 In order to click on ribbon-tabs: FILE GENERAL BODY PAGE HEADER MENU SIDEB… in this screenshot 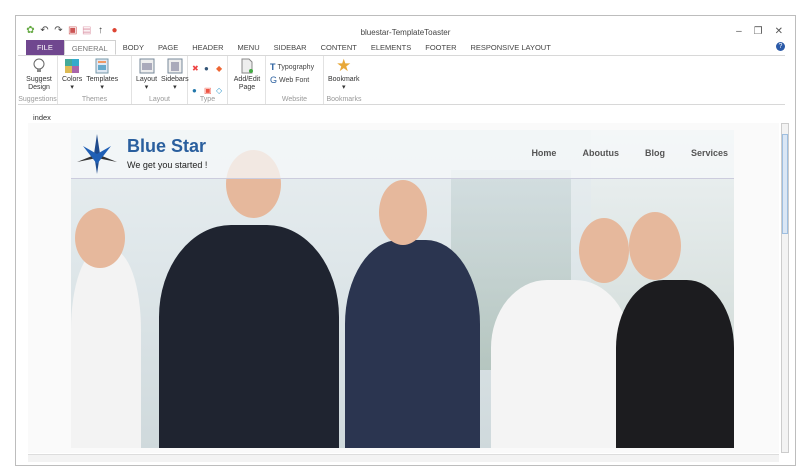, I will do `click(410, 47)`.